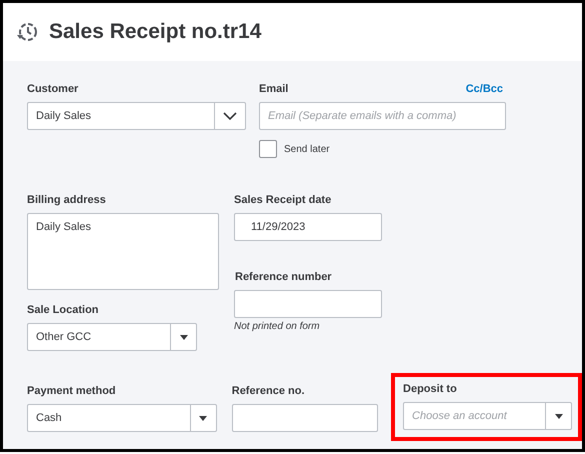 The height and width of the screenshot is (454, 585). I want to click on field-label: Customer, so click(52, 89).